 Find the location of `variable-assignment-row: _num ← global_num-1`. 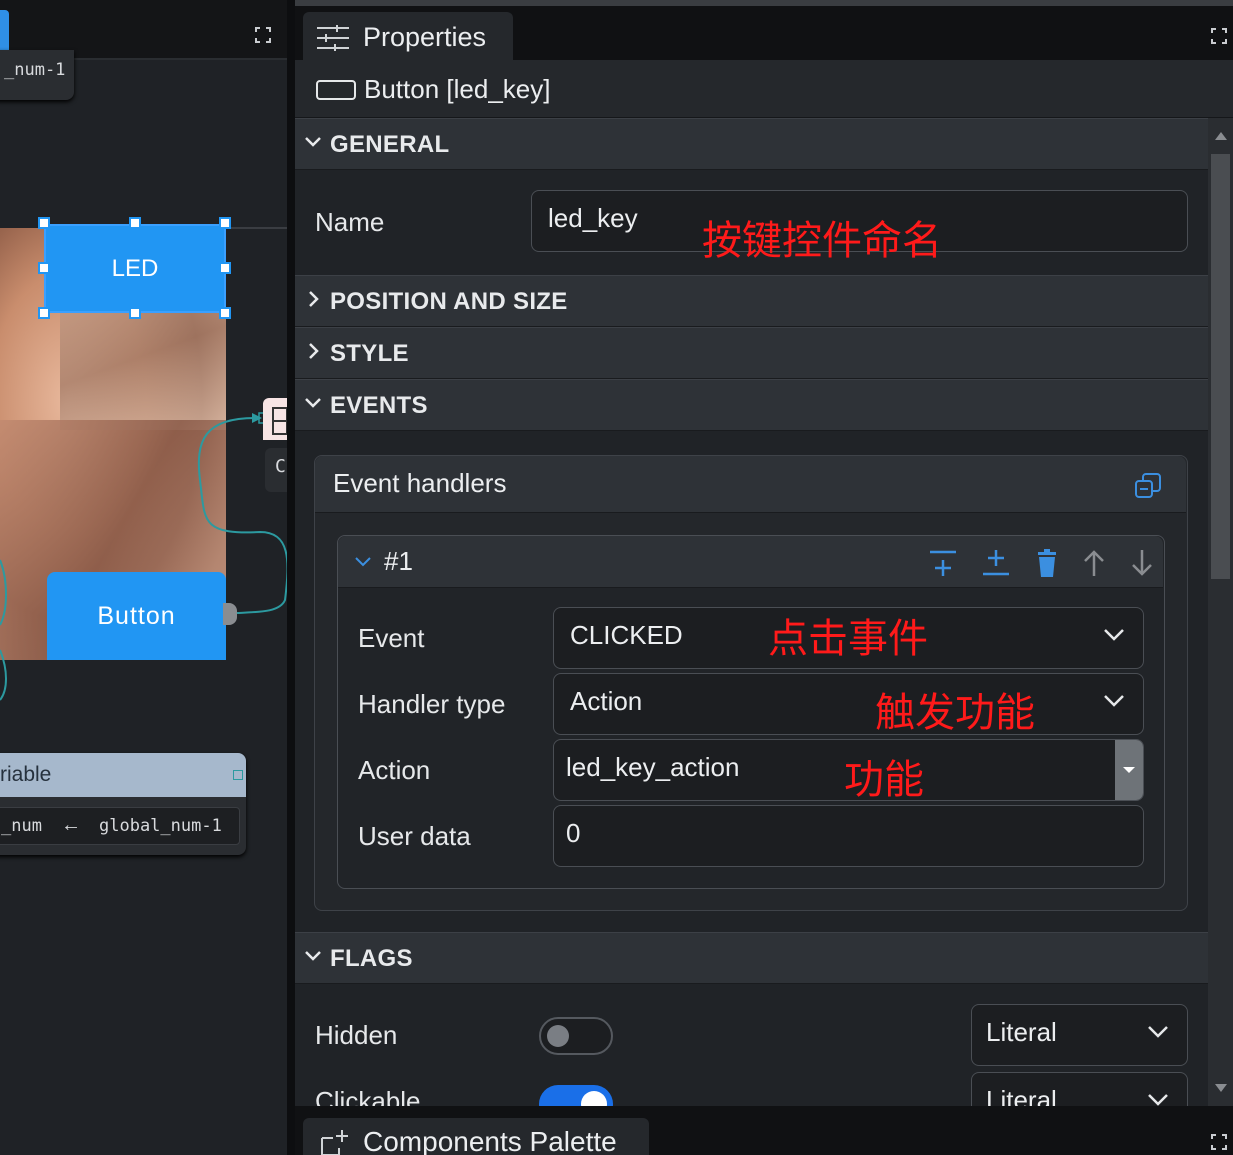

variable-assignment-row: _num ← global_num-1 is located at coordinates (120, 826).